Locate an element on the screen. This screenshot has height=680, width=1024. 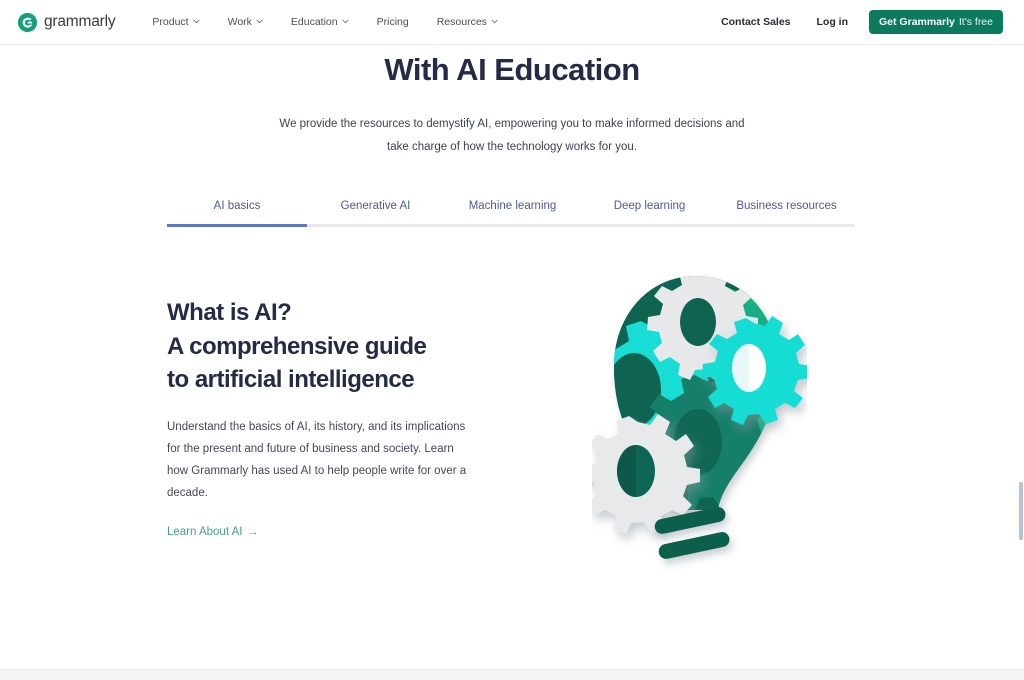
nav-item-resources: Resources is located at coordinates (467, 22).